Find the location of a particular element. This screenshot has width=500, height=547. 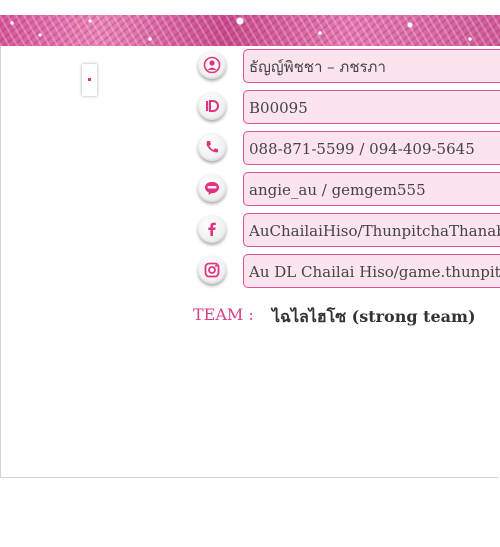

id-field: B00095 is located at coordinates (371, 107).